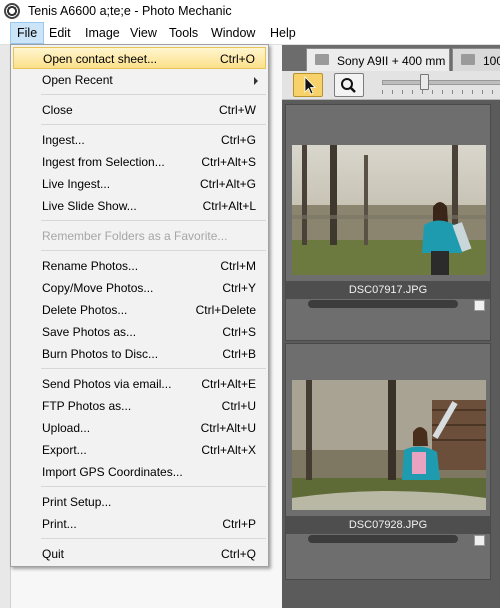  What do you see at coordinates (388, 290) in the screenshot?
I see `photo-filename: DSC07917.JPG` at bounding box center [388, 290].